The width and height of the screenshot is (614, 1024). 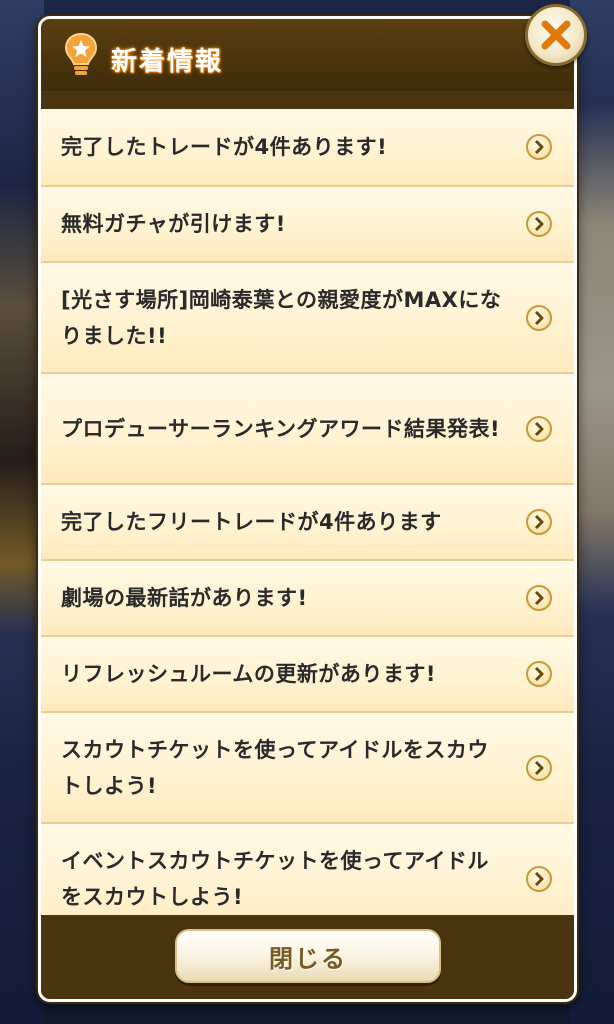 What do you see at coordinates (167, 62) in the screenshot?
I see `modal-title: 新着情報` at bounding box center [167, 62].